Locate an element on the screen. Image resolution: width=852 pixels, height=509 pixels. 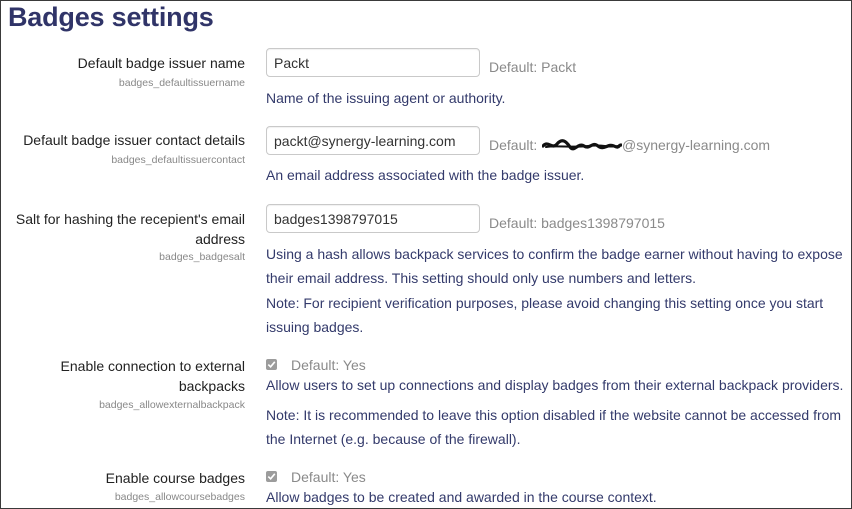
badge-salt-label-line1: Salt for hashing the recepient's email is located at coordinates (130, 219).